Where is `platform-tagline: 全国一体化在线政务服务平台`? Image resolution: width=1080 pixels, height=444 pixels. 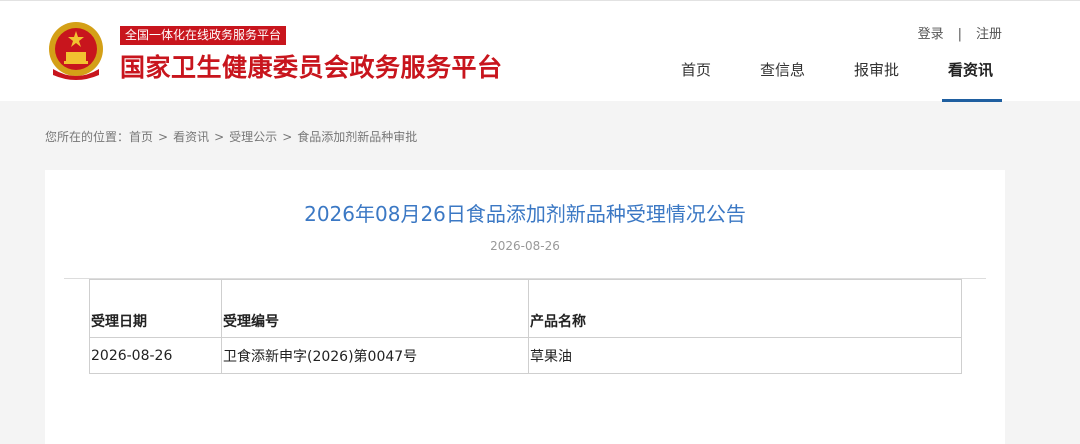 platform-tagline: 全国一体化在线政务服务平台 is located at coordinates (203, 35).